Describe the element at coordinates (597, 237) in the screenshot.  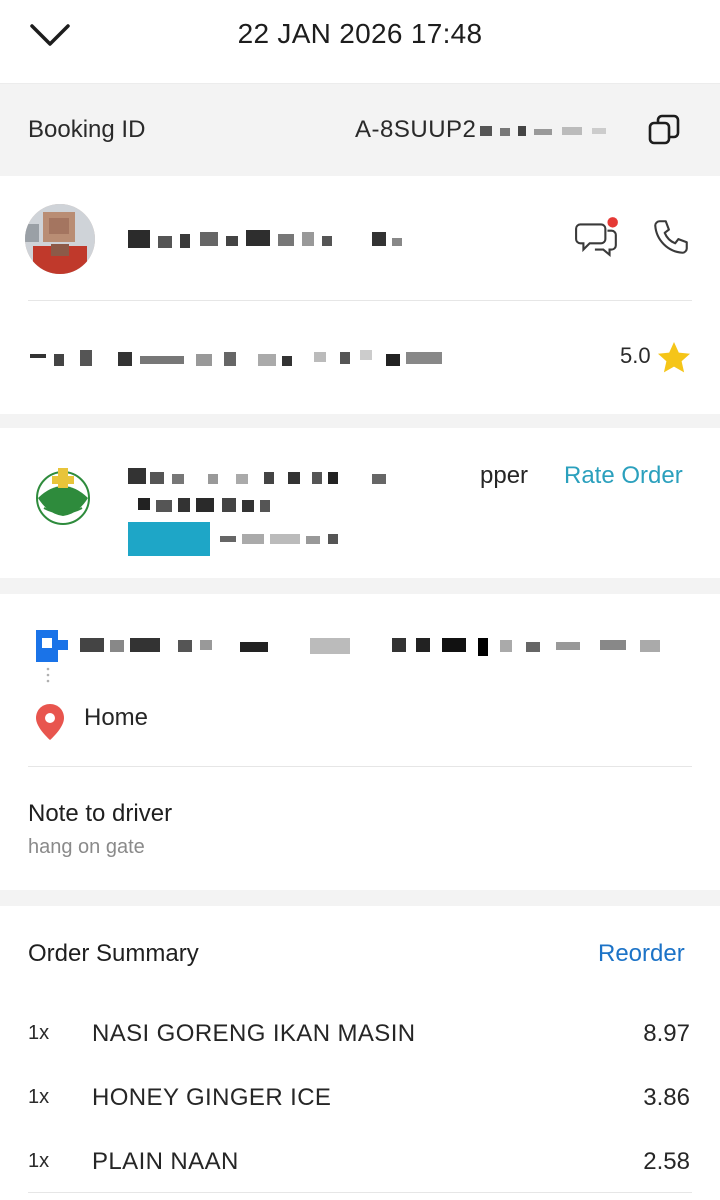
I see `chat-icon` at that location.